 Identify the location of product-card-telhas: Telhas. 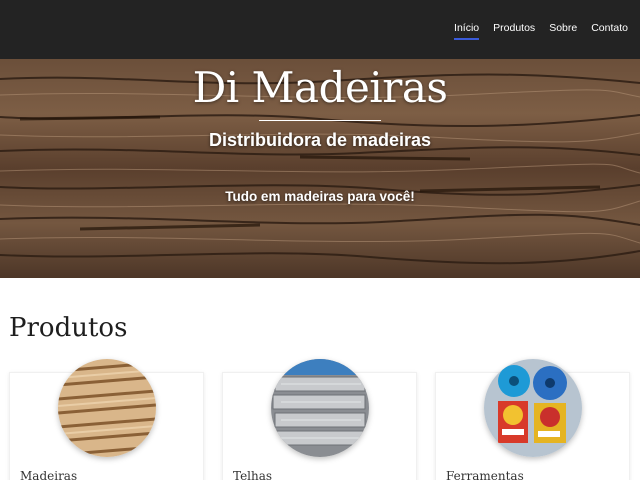
(319, 419).